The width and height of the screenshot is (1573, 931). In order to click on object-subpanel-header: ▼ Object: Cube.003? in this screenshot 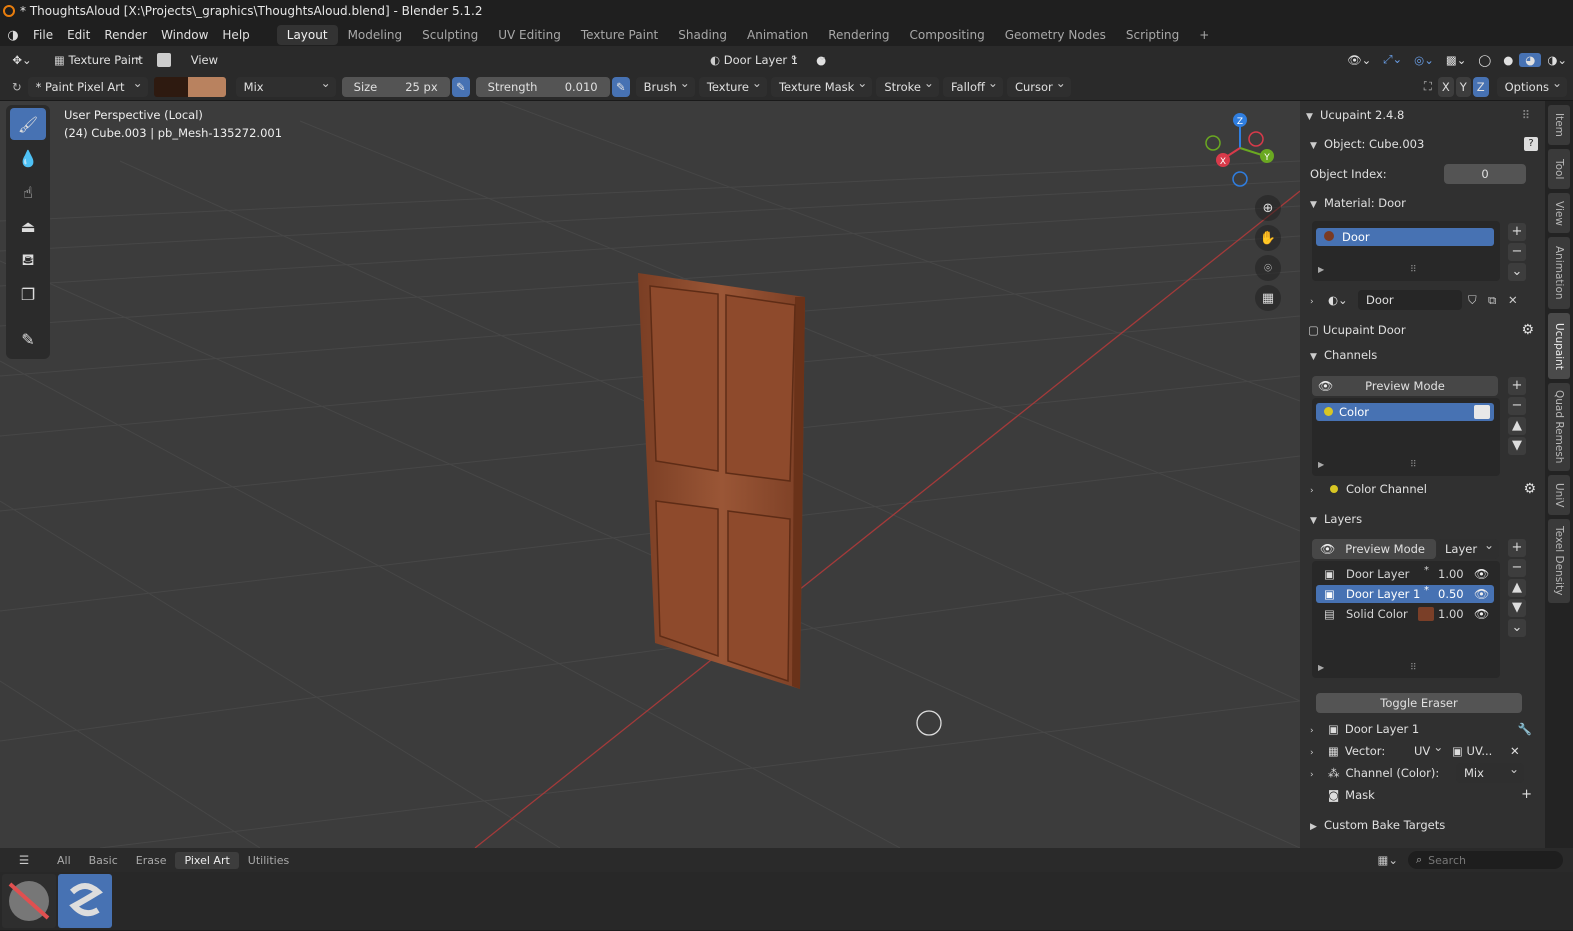, I will do `click(1425, 144)`.